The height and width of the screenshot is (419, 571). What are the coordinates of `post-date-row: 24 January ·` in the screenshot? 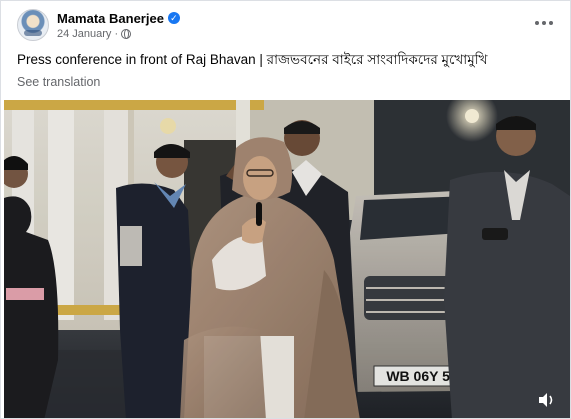 It's located at (118, 34).